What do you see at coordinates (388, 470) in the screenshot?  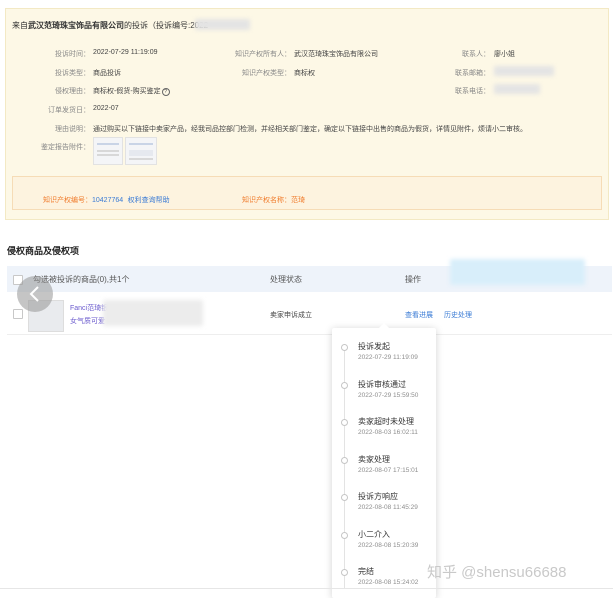 I see `timeline-step-date: 2022-08-07 17:15:01` at bounding box center [388, 470].